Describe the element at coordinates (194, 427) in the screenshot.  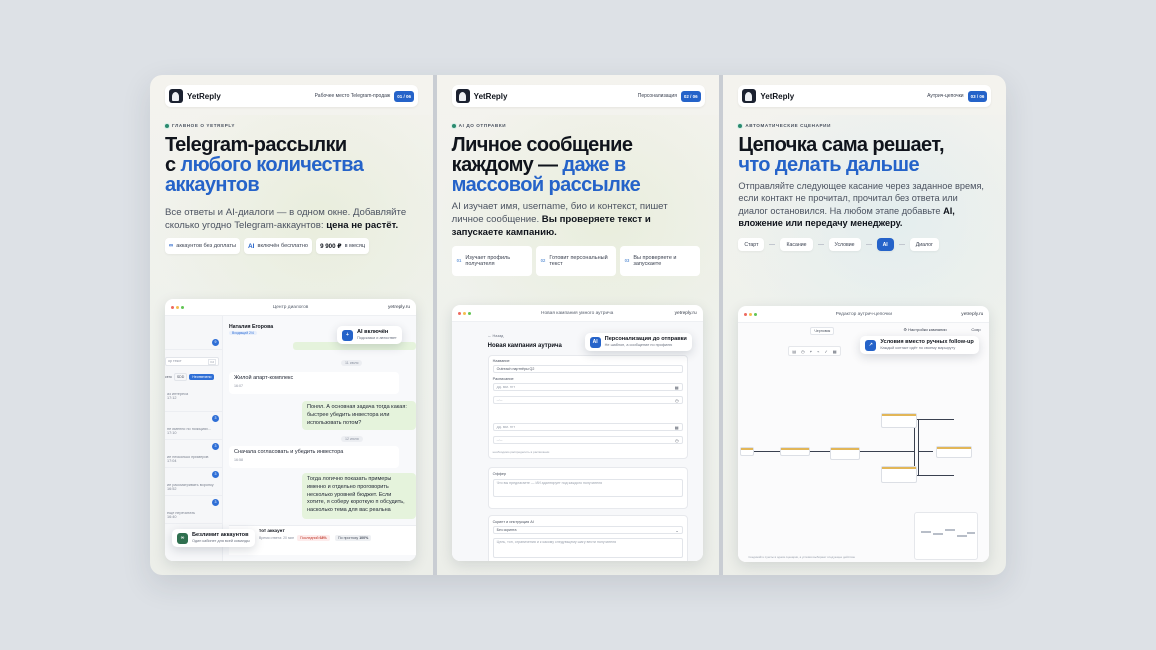
I see `list-item: 3 не именно по позициях... 17:10` at that location.